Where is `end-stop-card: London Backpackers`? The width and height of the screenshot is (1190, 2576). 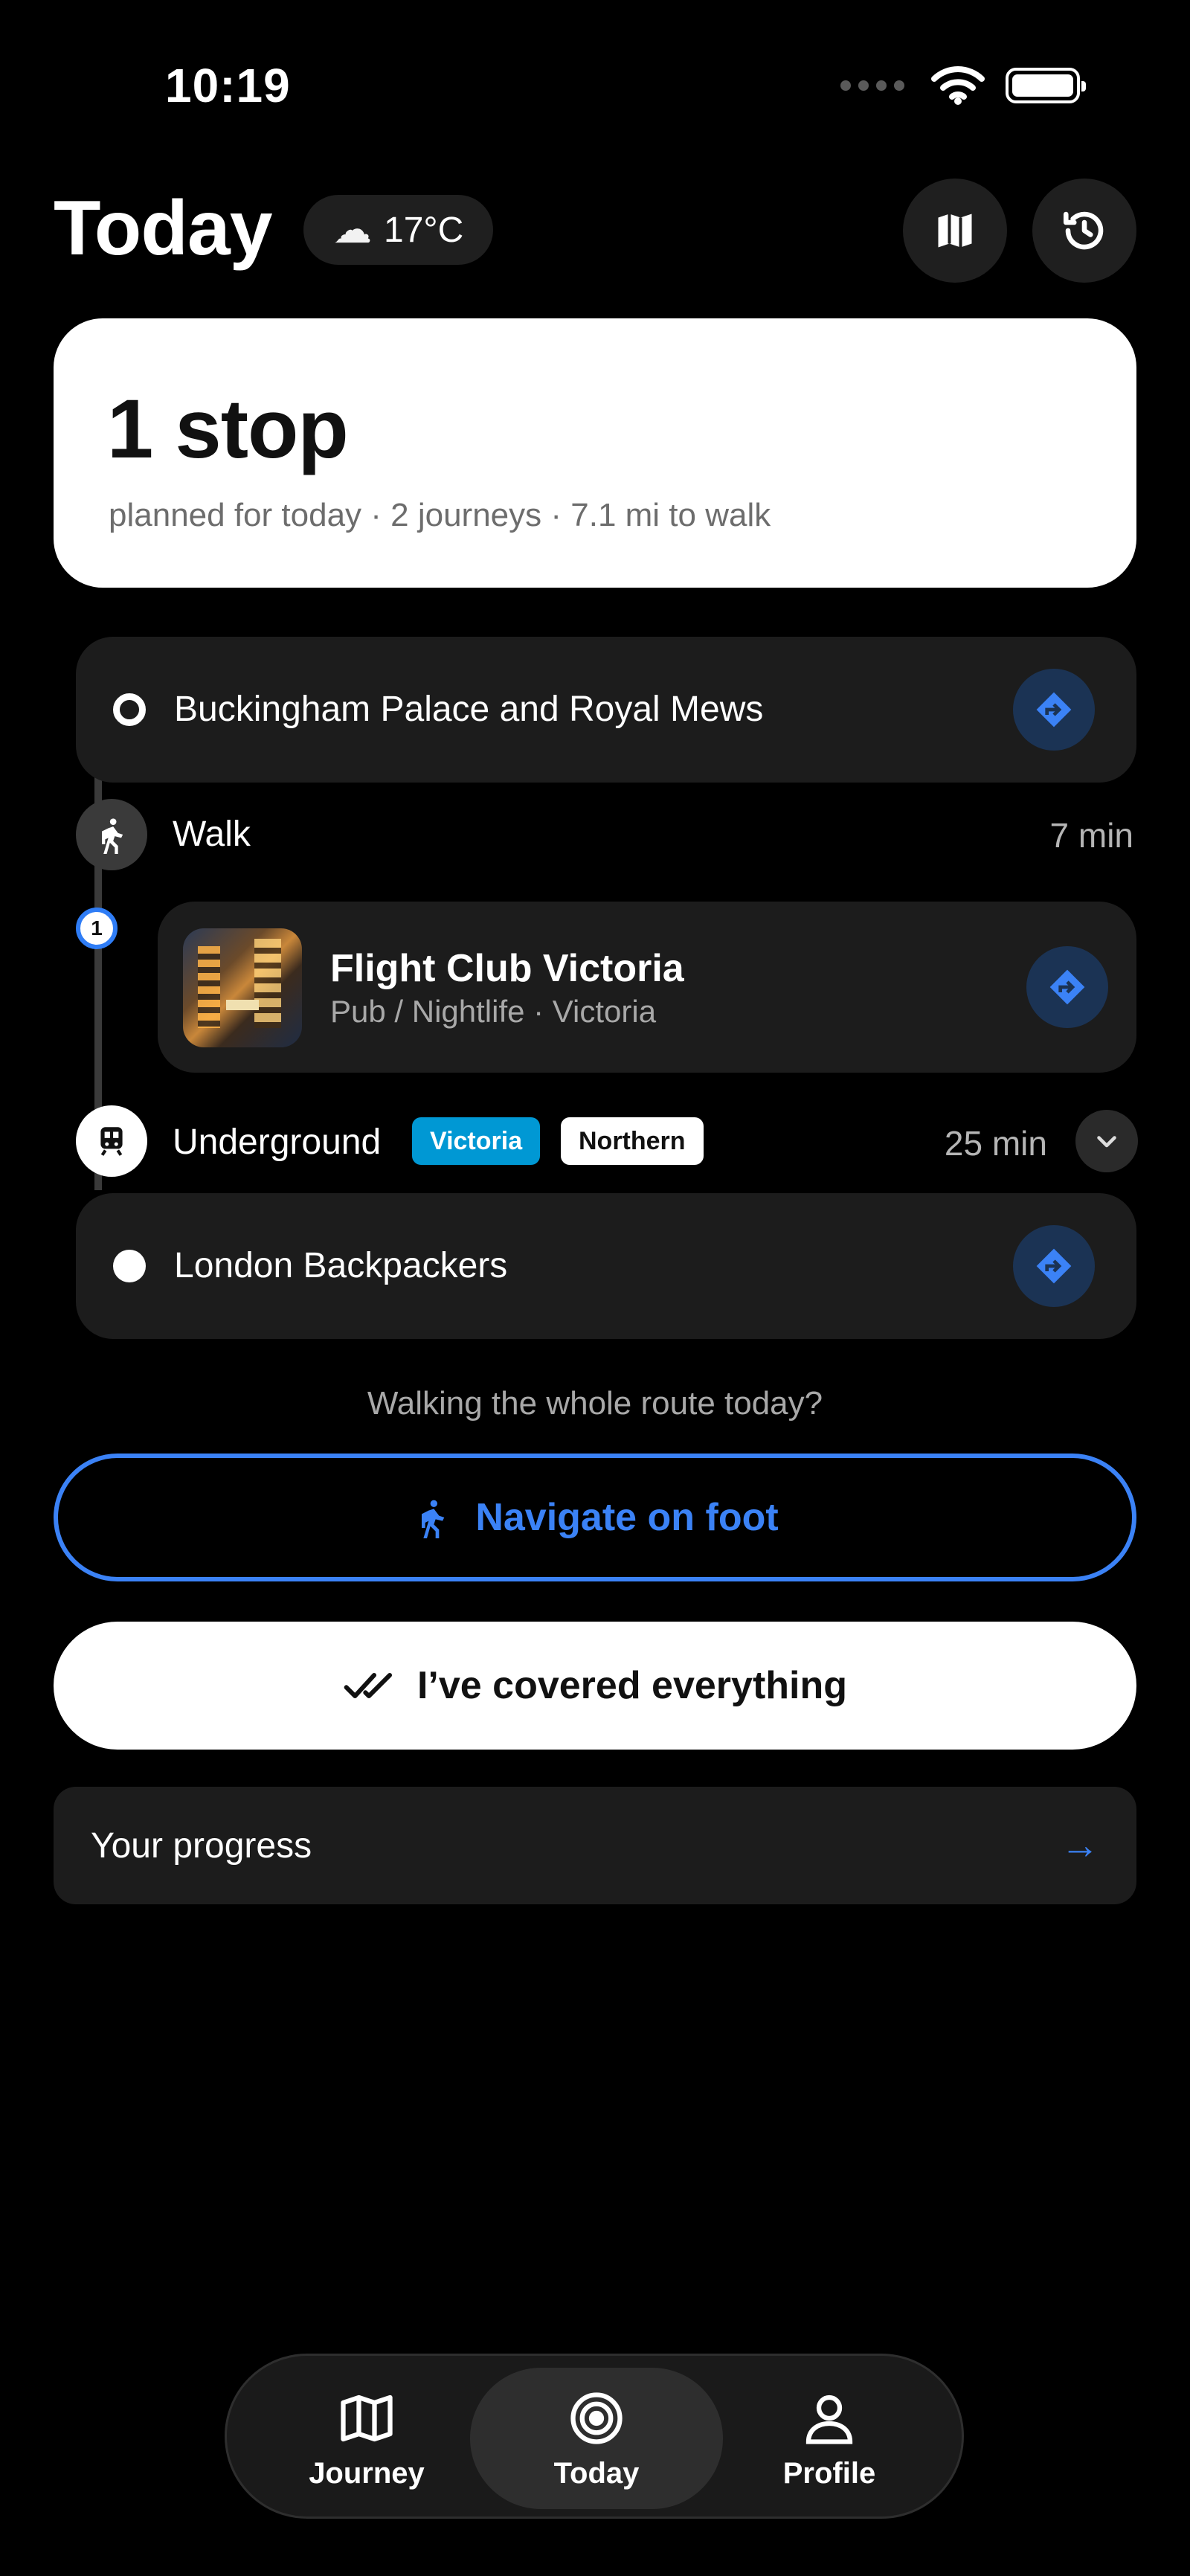 end-stop-card: London Backpackers is located at coordinates (606, 1266).